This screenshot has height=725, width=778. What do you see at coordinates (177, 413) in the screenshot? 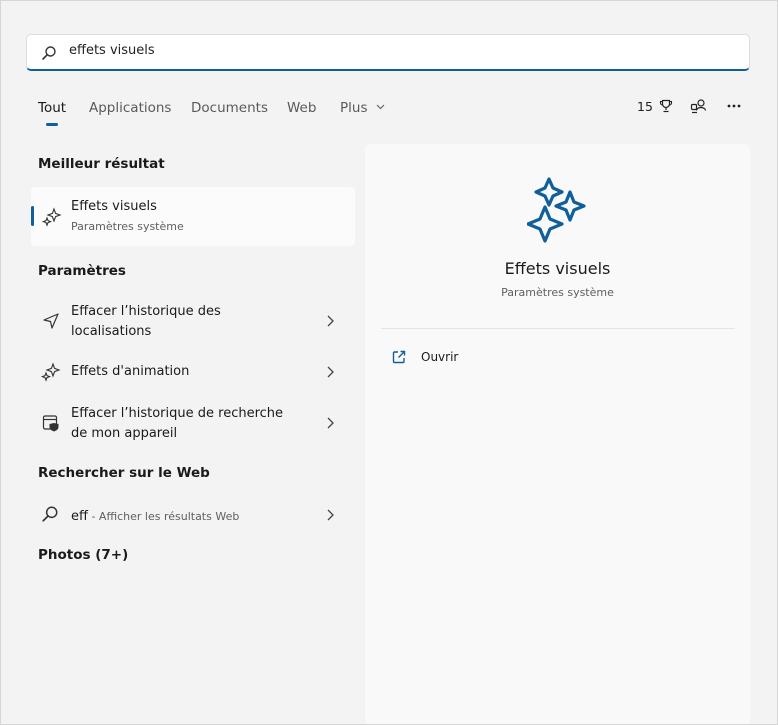
I see `settings-item-label-line1: Effacer l’historique de recherche` at bounding box center [177, 413].